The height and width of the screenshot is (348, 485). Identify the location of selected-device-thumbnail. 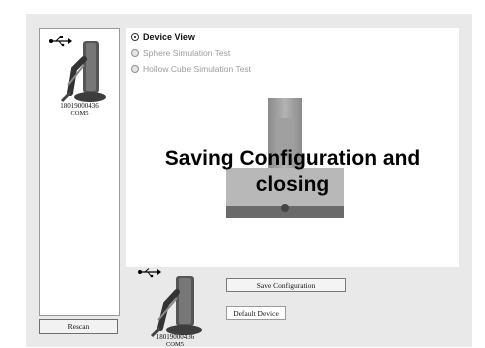
(170, 303).